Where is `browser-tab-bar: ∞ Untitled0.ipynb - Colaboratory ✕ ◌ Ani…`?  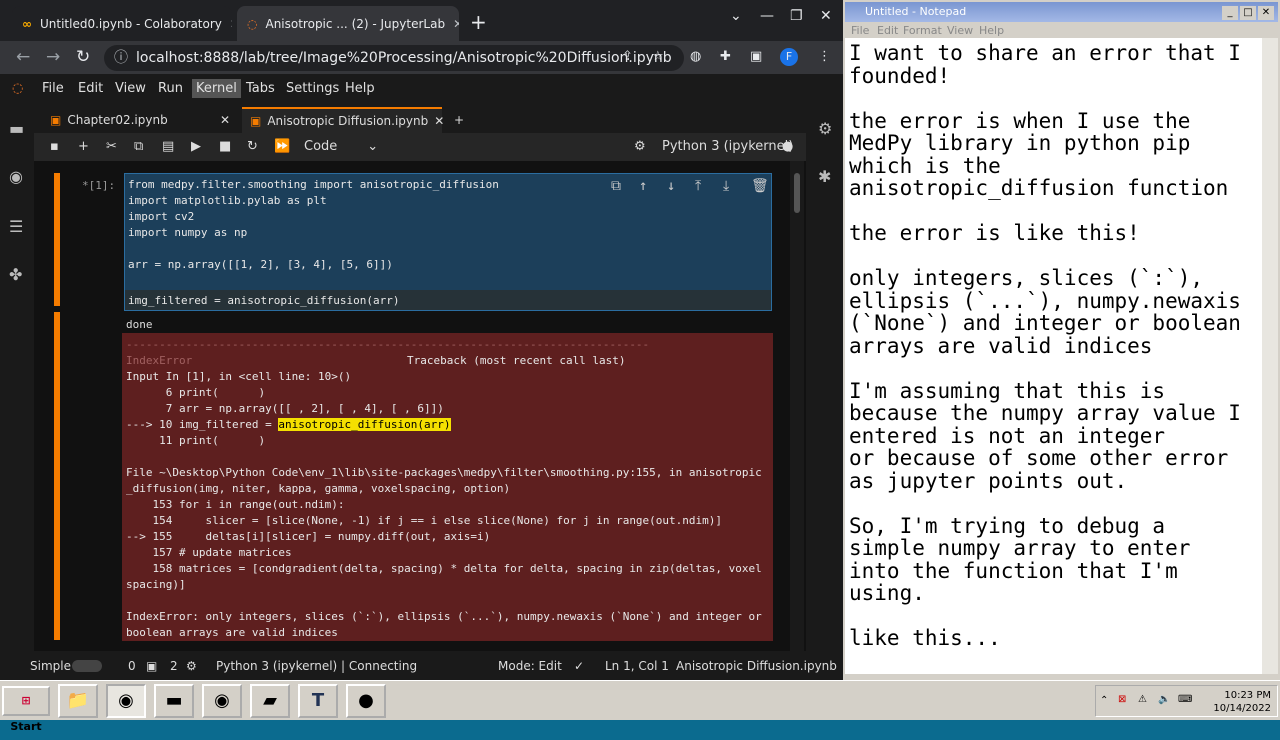 browser-tab-bar: ∞ Untitled0.ipynb - Colaboratory ✕ ◌ Ani… is located at coordinates (421, 20).